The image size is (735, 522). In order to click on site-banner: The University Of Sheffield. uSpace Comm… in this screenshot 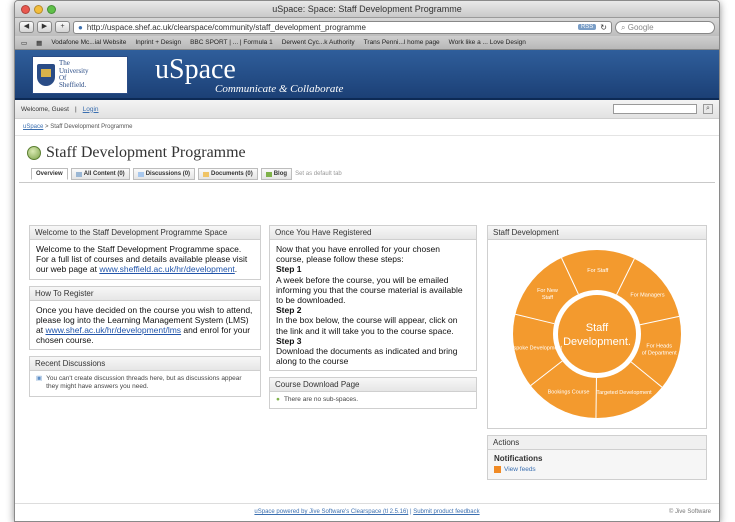, I will do `click(367, 75)`.